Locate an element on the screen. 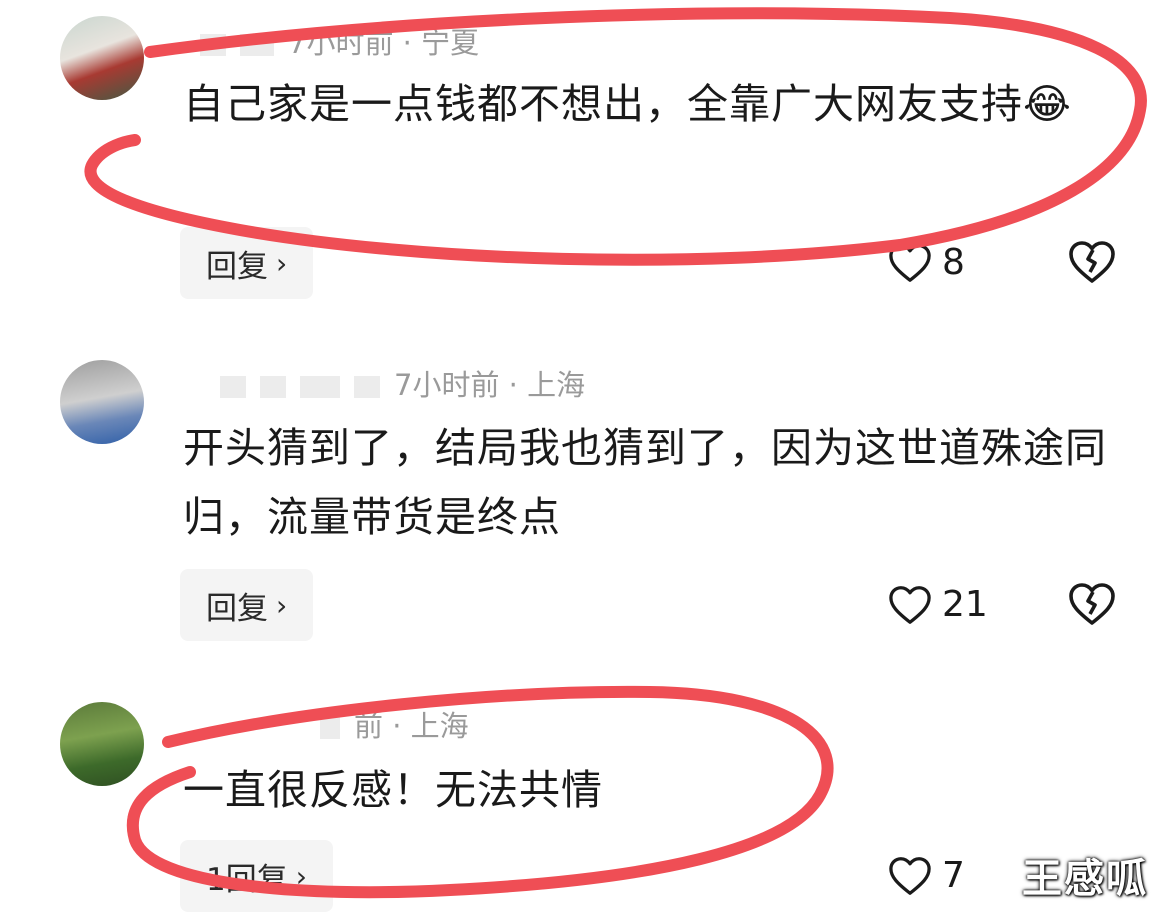 This screenshot has width=1170, height=920. like-button: 8 is located at coordinates (926, 262).